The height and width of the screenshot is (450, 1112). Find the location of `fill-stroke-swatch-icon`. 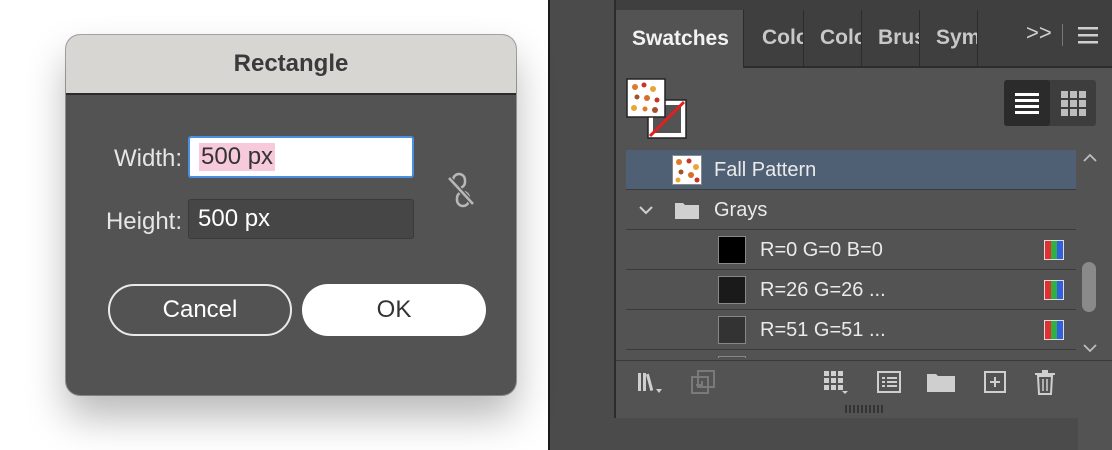

fill-stroke-swatch-icon is located at coordinates (657, 109).